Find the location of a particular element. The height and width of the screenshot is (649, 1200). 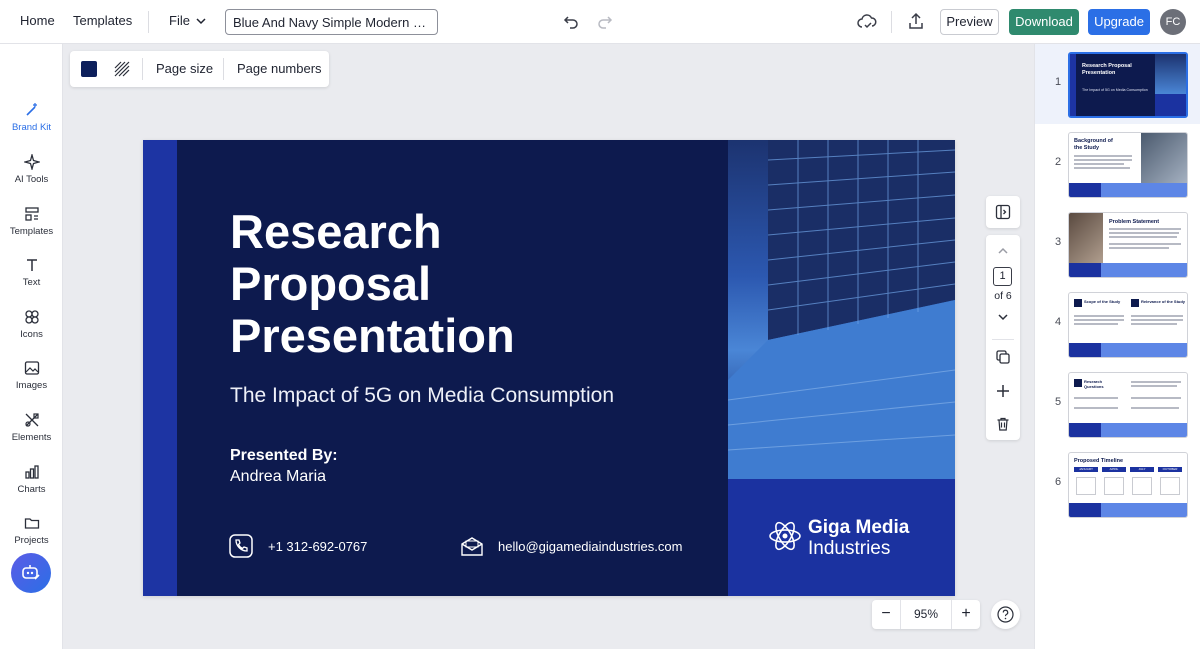

zoom-control: − 95% + is located at coordinates (926, 614).